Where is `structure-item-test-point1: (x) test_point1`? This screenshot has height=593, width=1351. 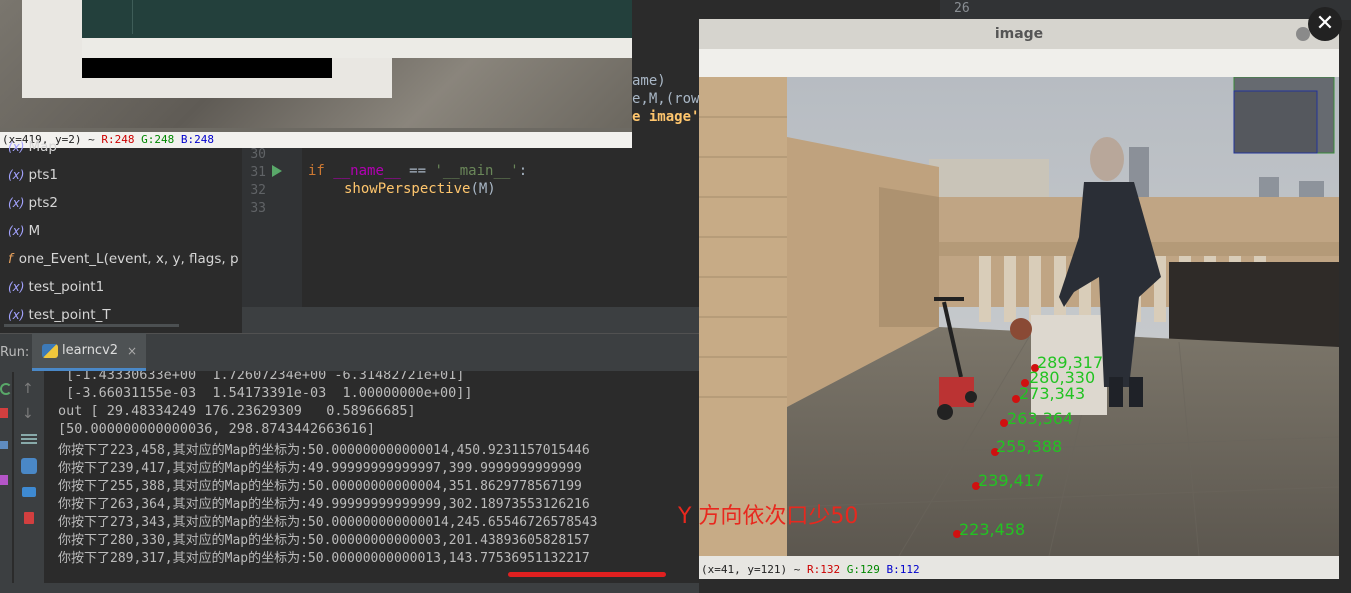 structure-item-test-point1: (x) test_point1 is located at coordinates (56, 287).